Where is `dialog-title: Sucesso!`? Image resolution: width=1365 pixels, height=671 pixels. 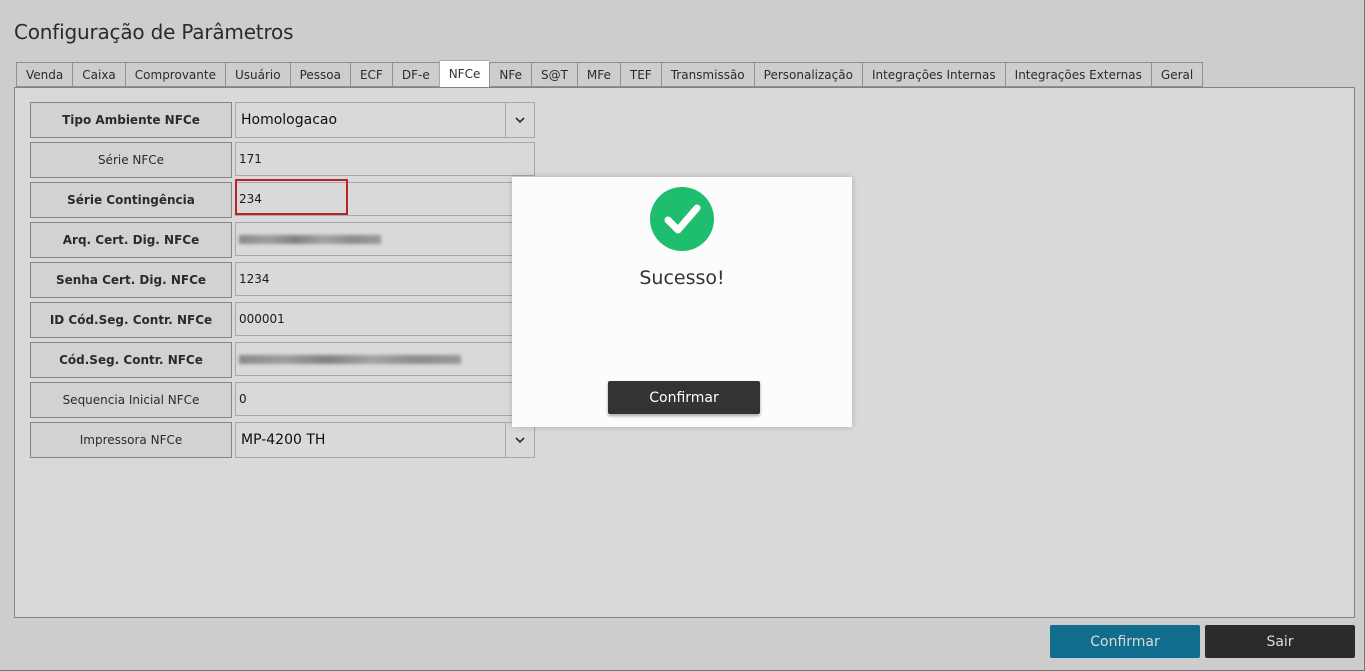 dialog-title: Sucesso! is located at coordinates (682, 278).